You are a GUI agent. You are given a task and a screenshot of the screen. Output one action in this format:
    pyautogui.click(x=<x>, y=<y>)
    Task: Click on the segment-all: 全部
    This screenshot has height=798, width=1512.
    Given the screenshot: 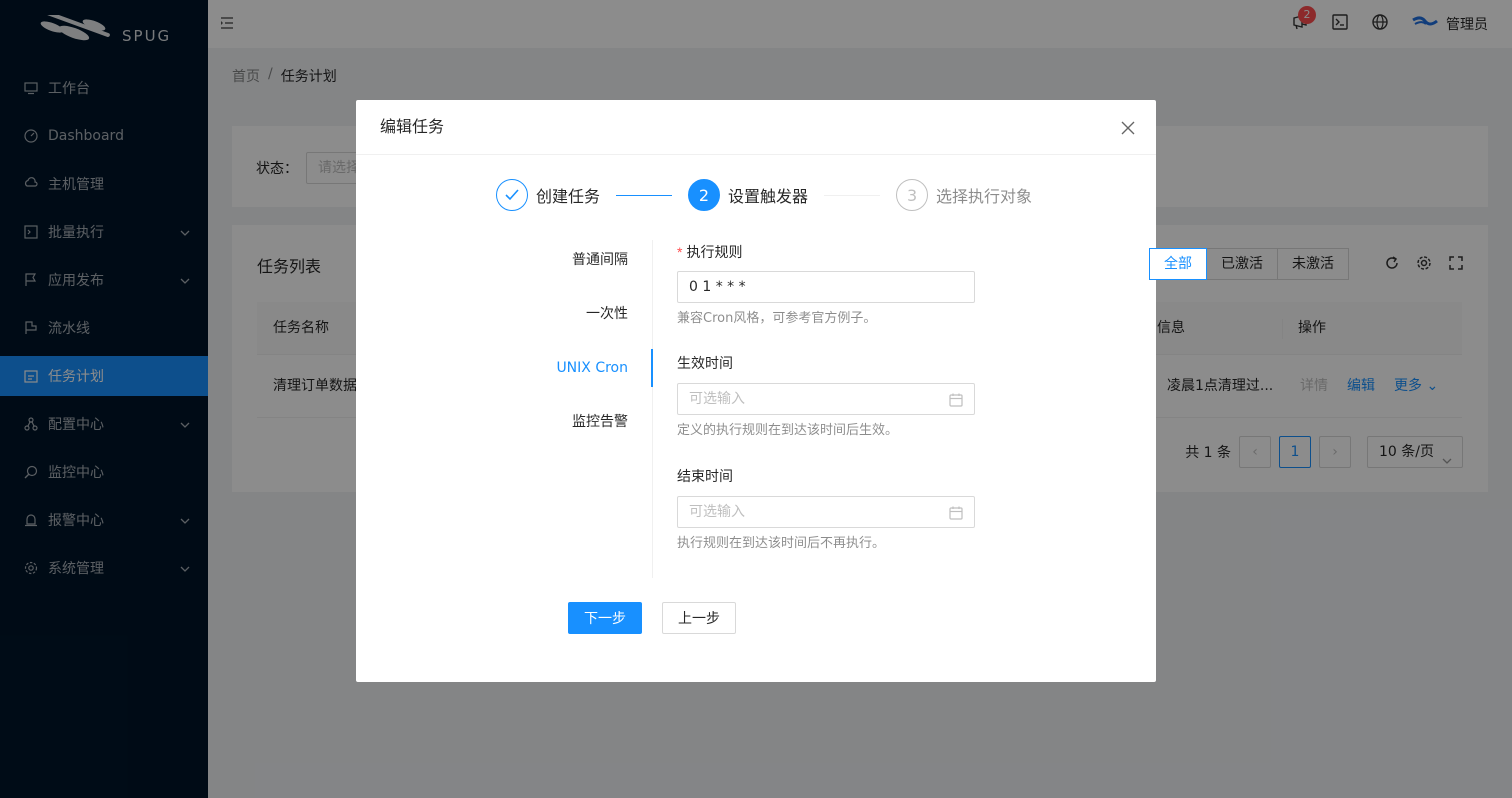 What is the action you would take?
    pyautogui.click(x=1178, y=264)
    